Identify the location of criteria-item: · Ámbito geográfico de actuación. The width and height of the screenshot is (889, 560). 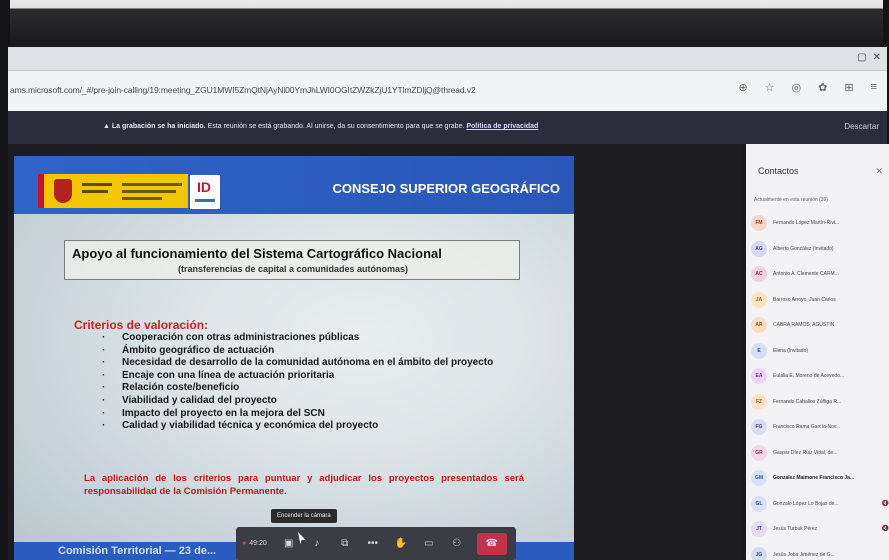
(188, 350).